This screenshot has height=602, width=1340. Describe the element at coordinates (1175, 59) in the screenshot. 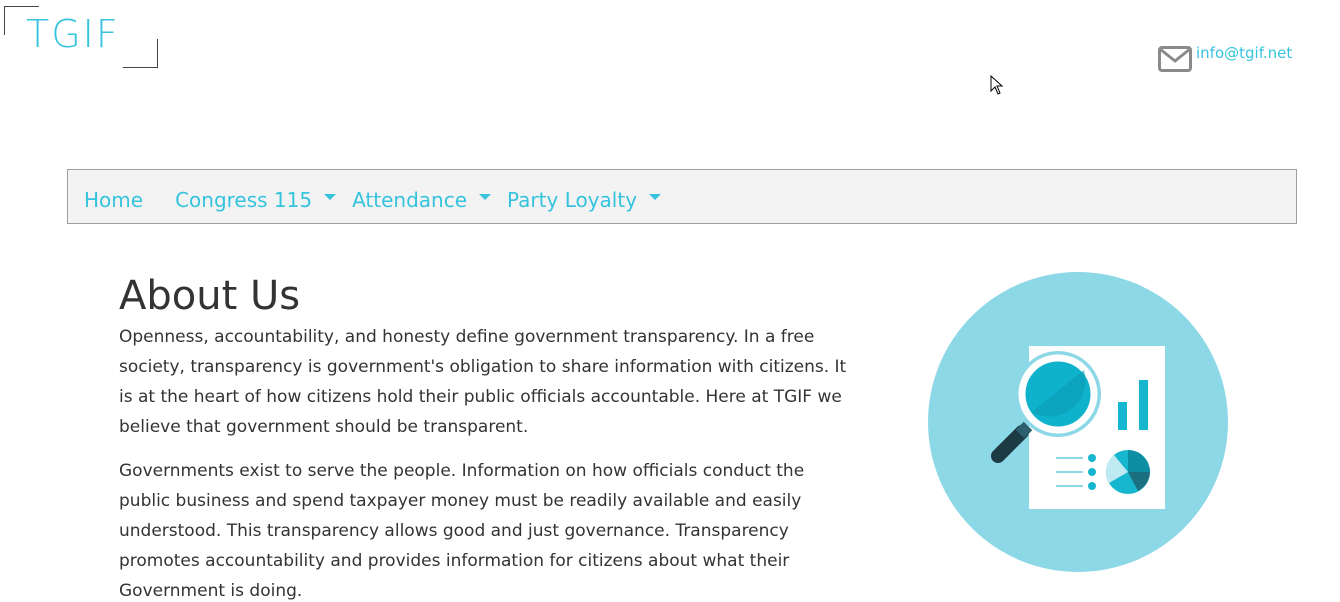

I see `envelope-icon` at that location.